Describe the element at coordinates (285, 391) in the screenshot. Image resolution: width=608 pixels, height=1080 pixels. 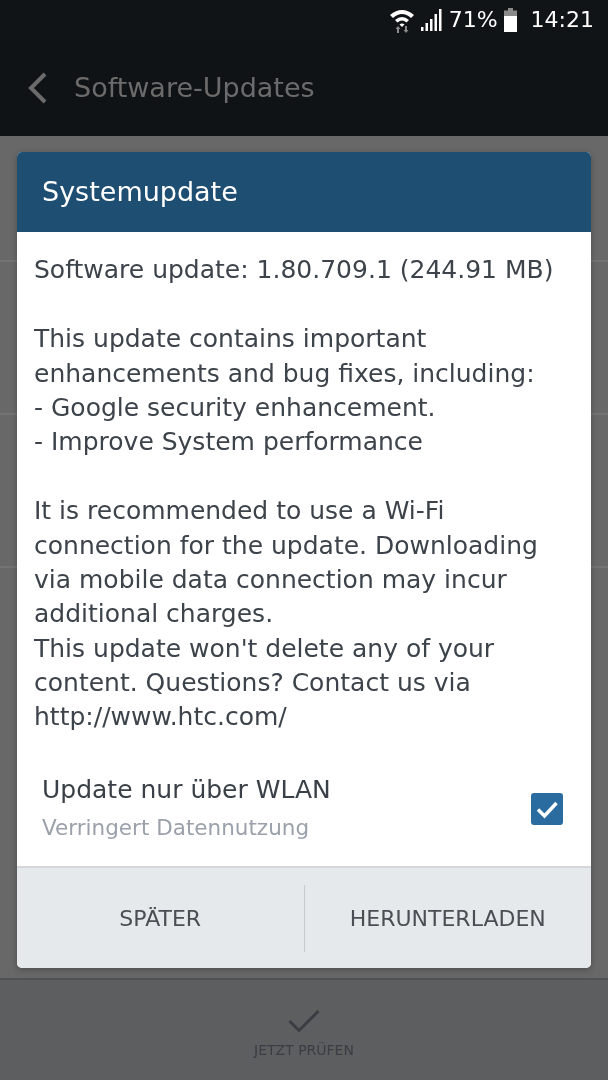
I see `dialog-message: This update contains important enhancements and bug fixes, including: - Google security enhancement. - Improve System performance` at that location.